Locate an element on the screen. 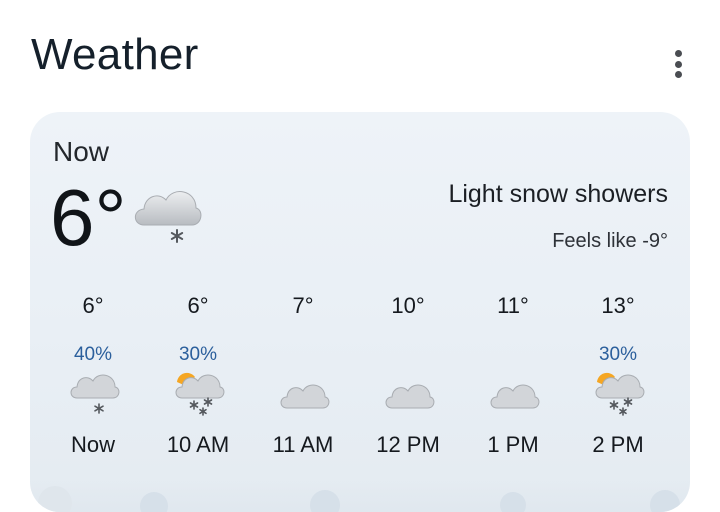 This screenshot has width=720, height=512. background-scenery is located at coordinates (360, 496).